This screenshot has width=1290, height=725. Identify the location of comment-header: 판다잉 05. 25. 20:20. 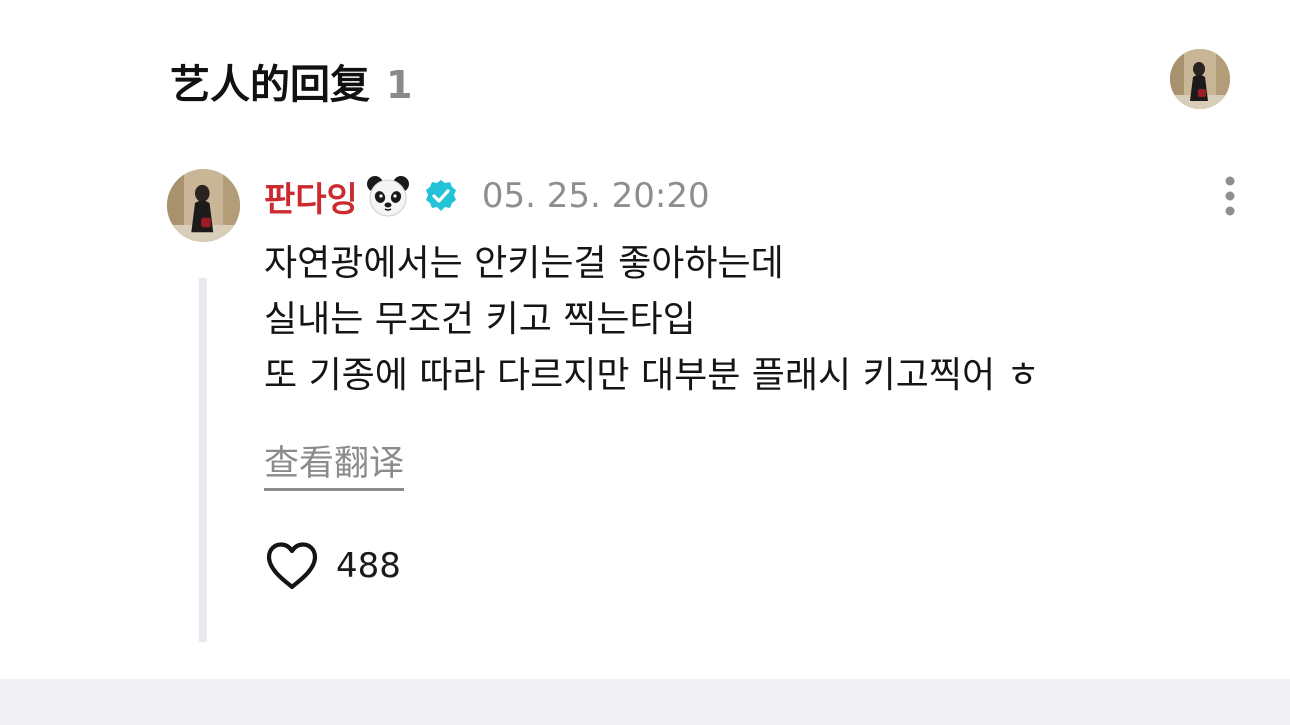
(487, 196).